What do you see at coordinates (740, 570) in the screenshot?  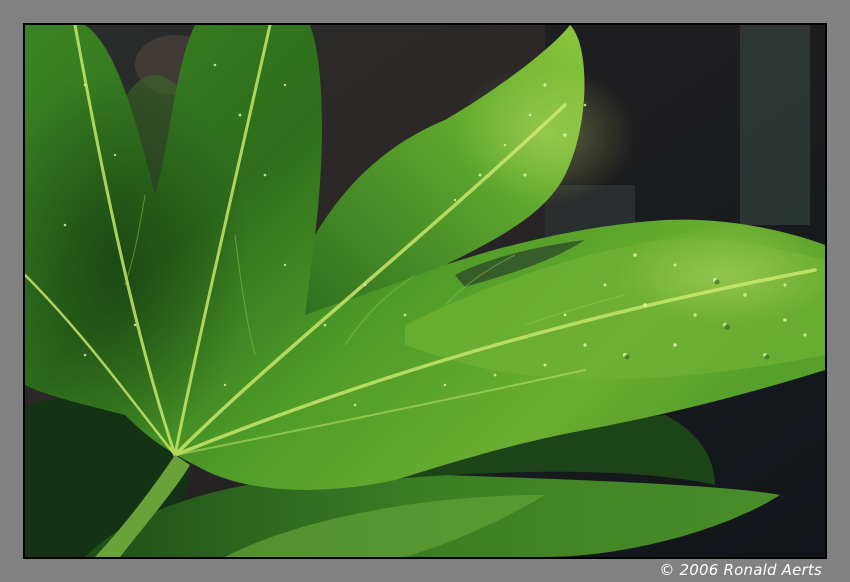 I see `copyright-text: © 2006 Ronald Aerts` at bounding box center [740, 570].